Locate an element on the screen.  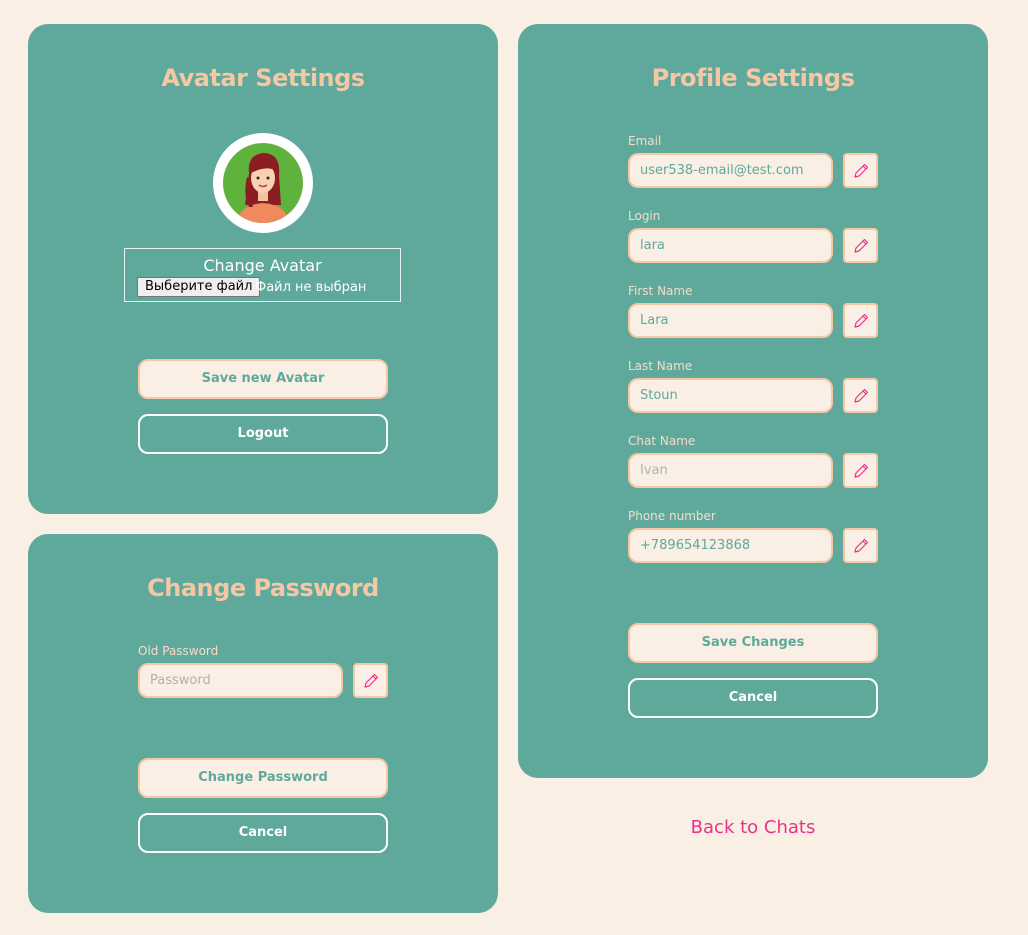
cancel-profile-button: Cancel is located at coordinates (753, 698).